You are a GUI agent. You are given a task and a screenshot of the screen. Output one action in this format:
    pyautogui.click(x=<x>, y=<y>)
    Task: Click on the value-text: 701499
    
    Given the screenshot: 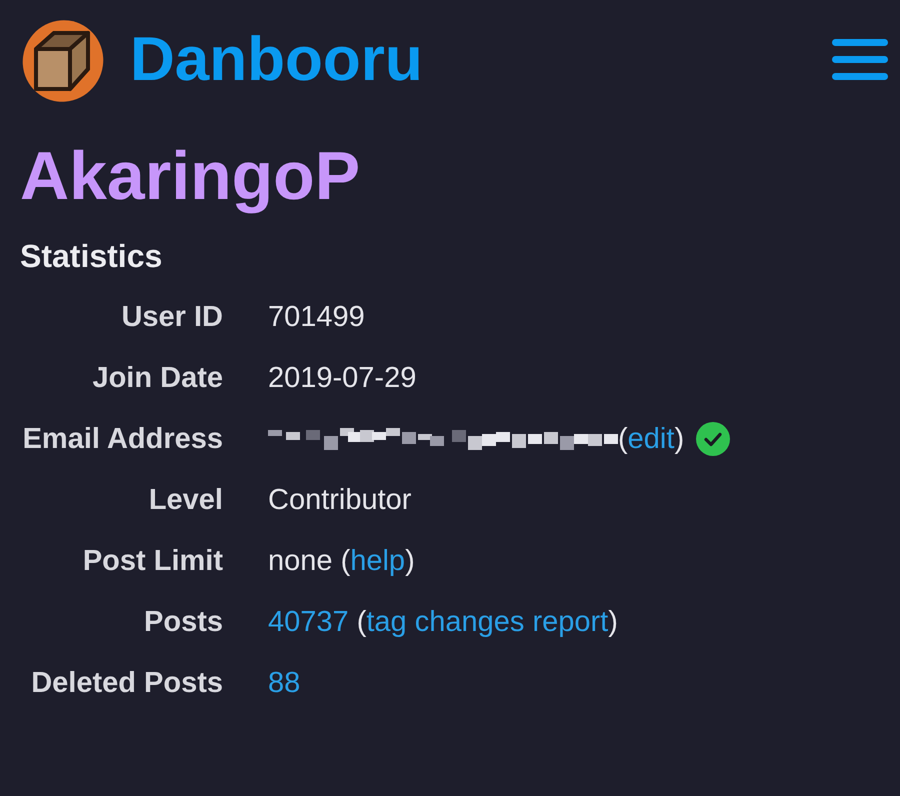 What is the action you would take?
    pyautogui.click(x=316, y=317)
    